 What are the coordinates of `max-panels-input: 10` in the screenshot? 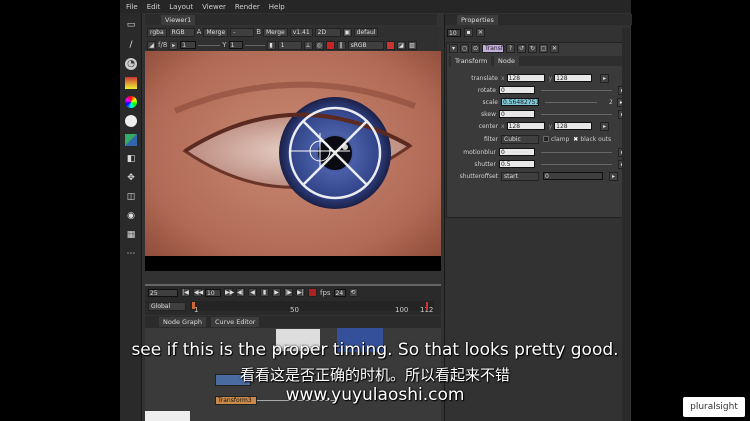 It's located at (454, 32).